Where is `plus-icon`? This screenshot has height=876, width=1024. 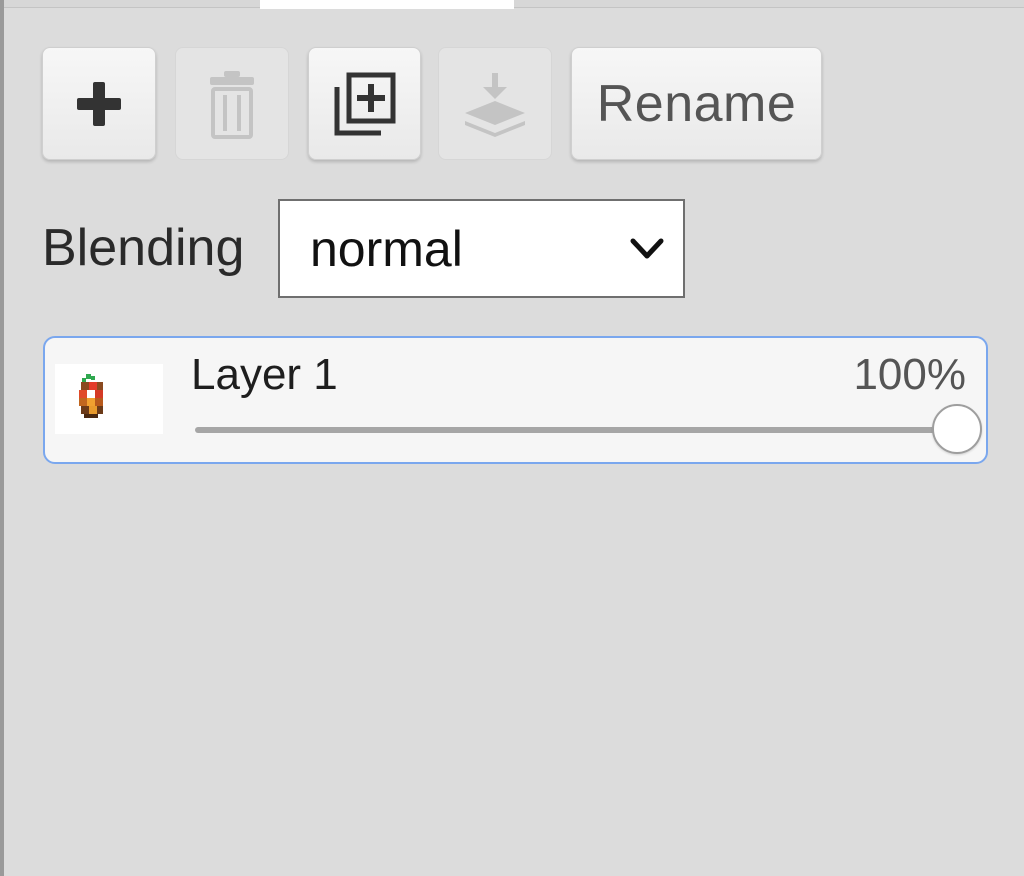 plus-icon is located at coordinates (99, 103).